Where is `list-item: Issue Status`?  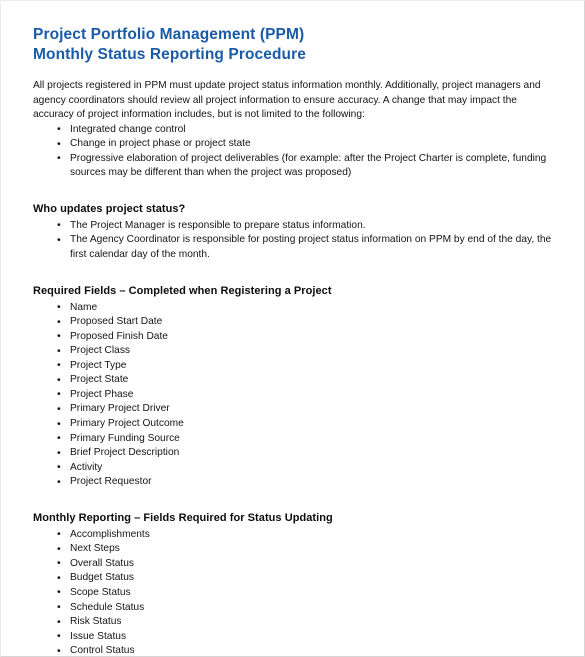
list-item: Issue Status is located at coordinates (294, 637).